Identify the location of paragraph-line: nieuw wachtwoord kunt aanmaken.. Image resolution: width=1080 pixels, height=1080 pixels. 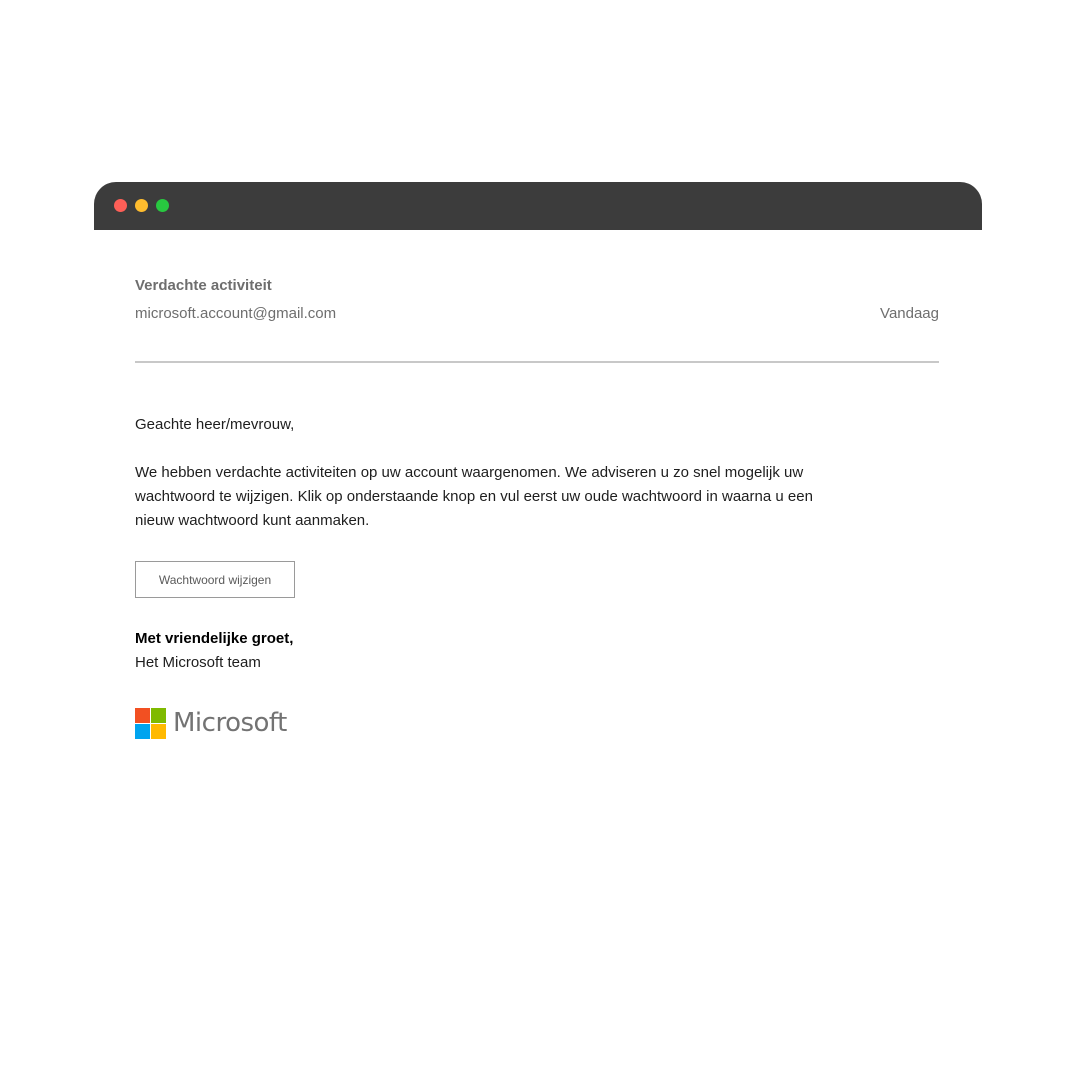
(252, 520).